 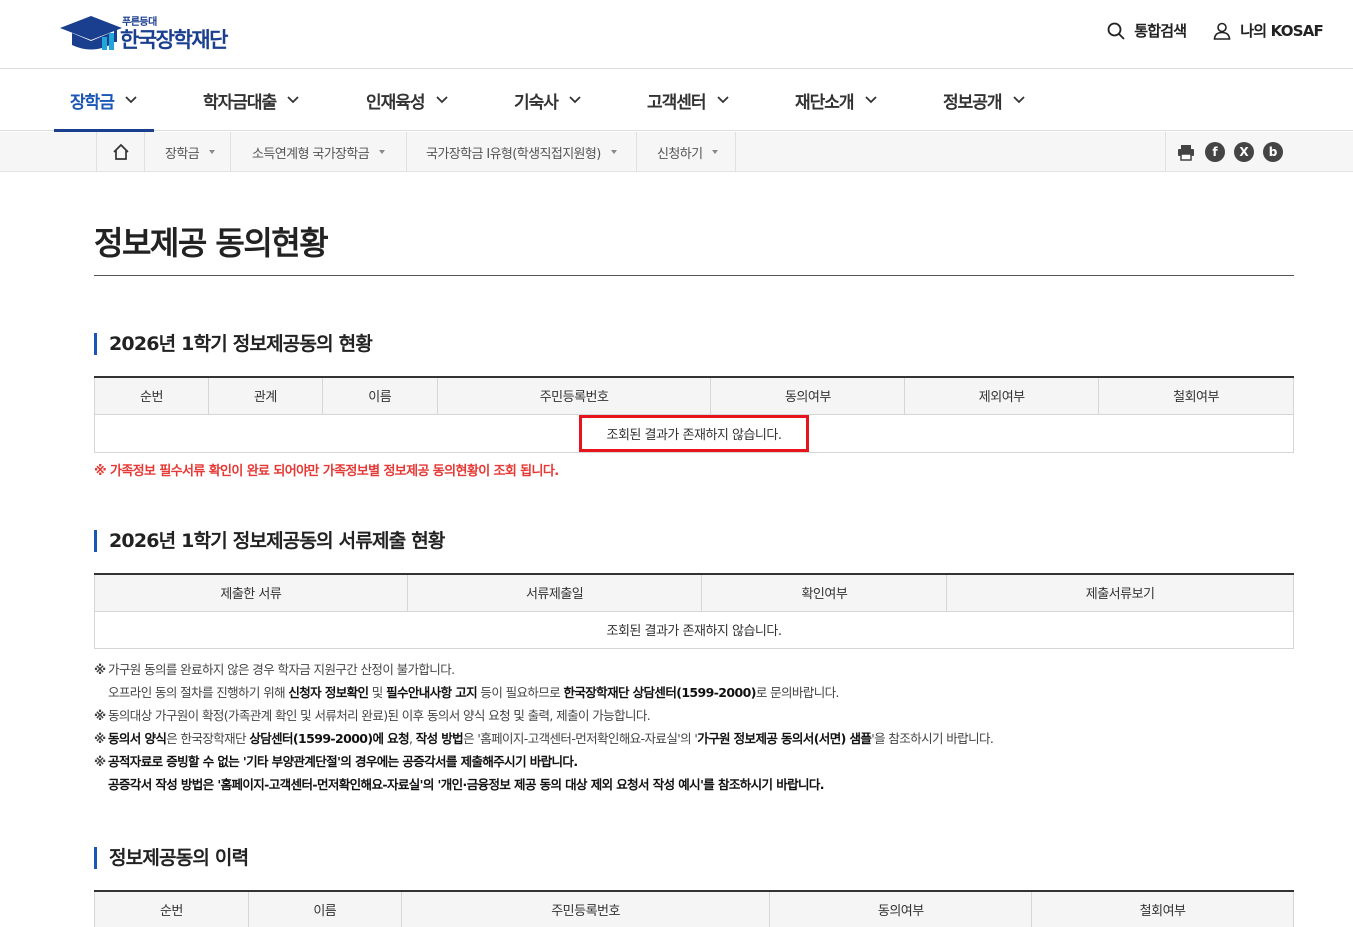 I want to click on nav-item-talent: 인재육성, so click(x=407, y=100).